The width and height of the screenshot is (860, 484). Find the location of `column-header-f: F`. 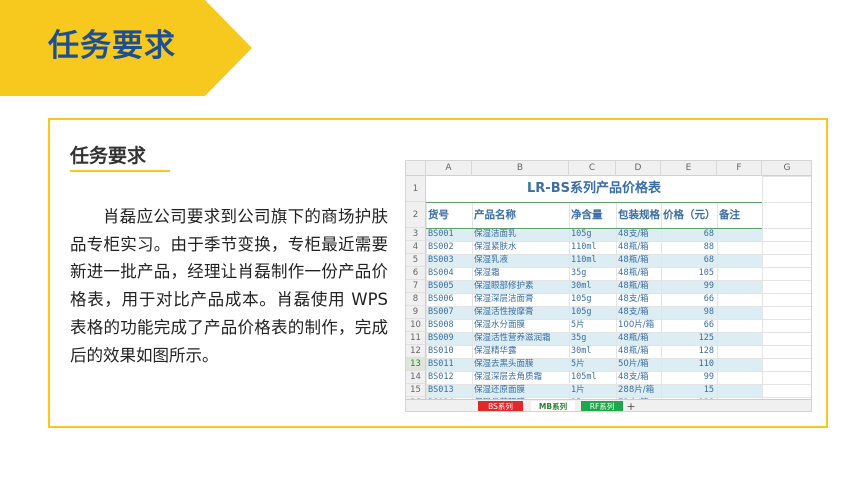

column-header-f: F is located at coordinates (739, 168).